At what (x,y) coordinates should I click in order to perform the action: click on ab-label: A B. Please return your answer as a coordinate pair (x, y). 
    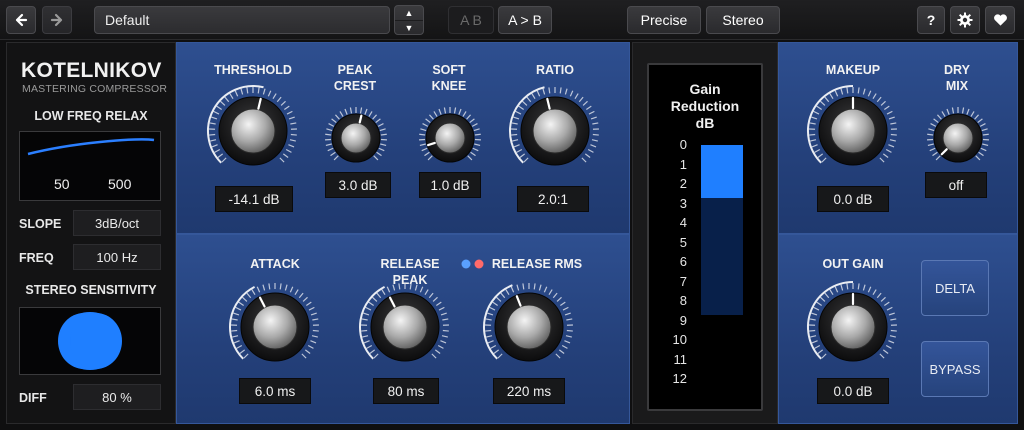
    Looking at the image, I should click on (471, 20).